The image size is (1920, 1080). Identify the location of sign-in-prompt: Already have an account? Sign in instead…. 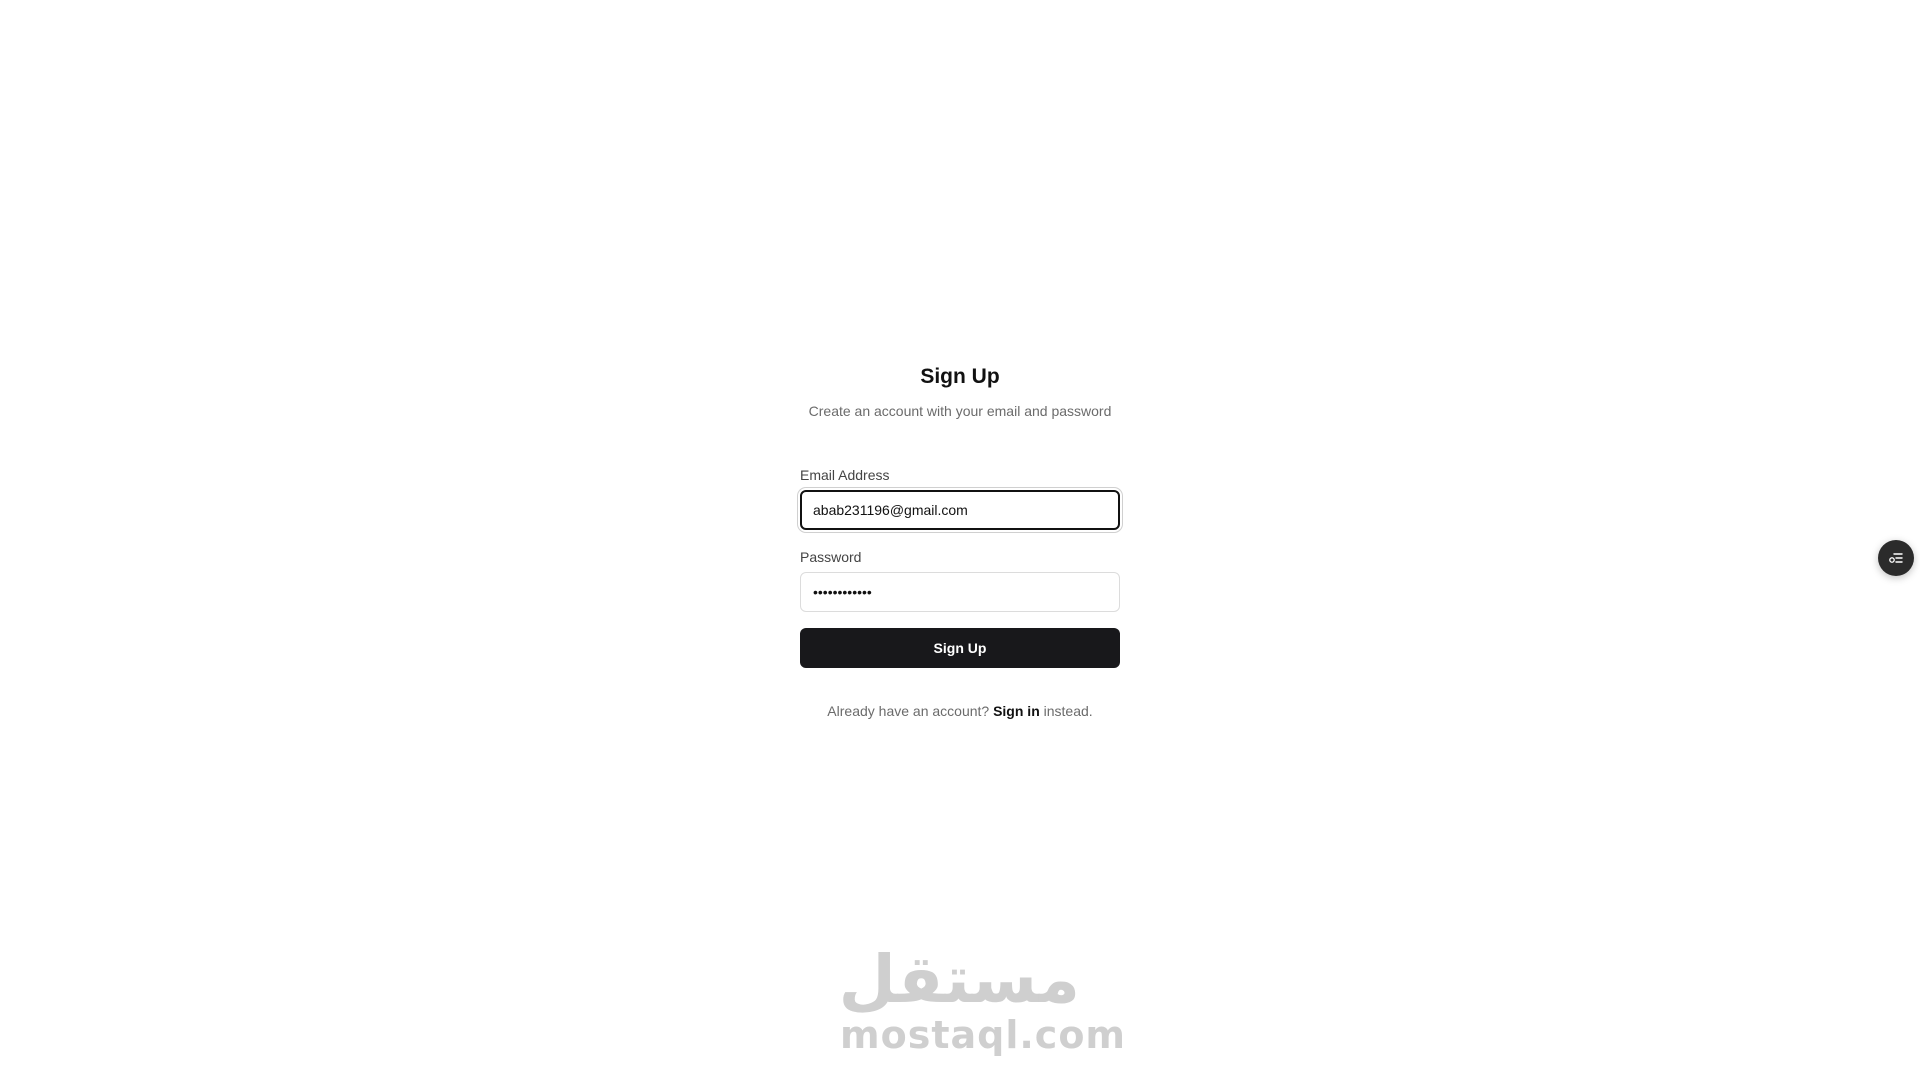
(960, 711).